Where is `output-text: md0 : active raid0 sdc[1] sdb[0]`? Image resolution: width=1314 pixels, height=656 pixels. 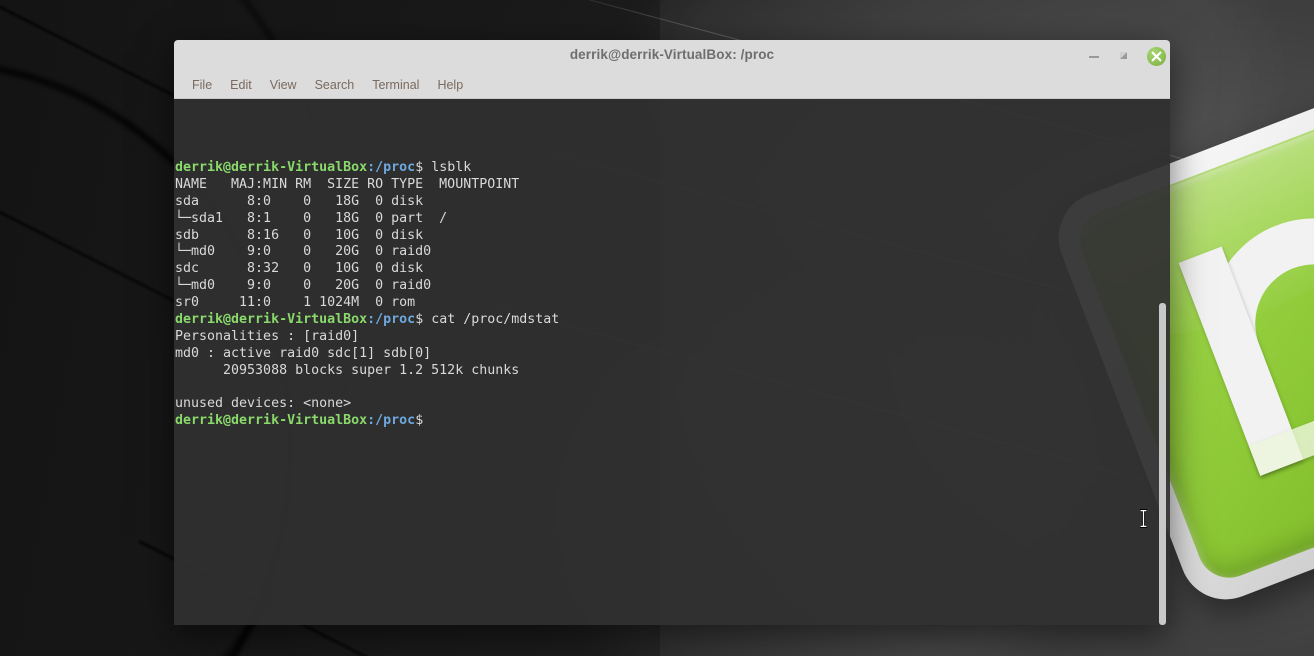 output-text: md0 : active raid0 sdc[1] sdb[0] is located at coordinates (303, 353).